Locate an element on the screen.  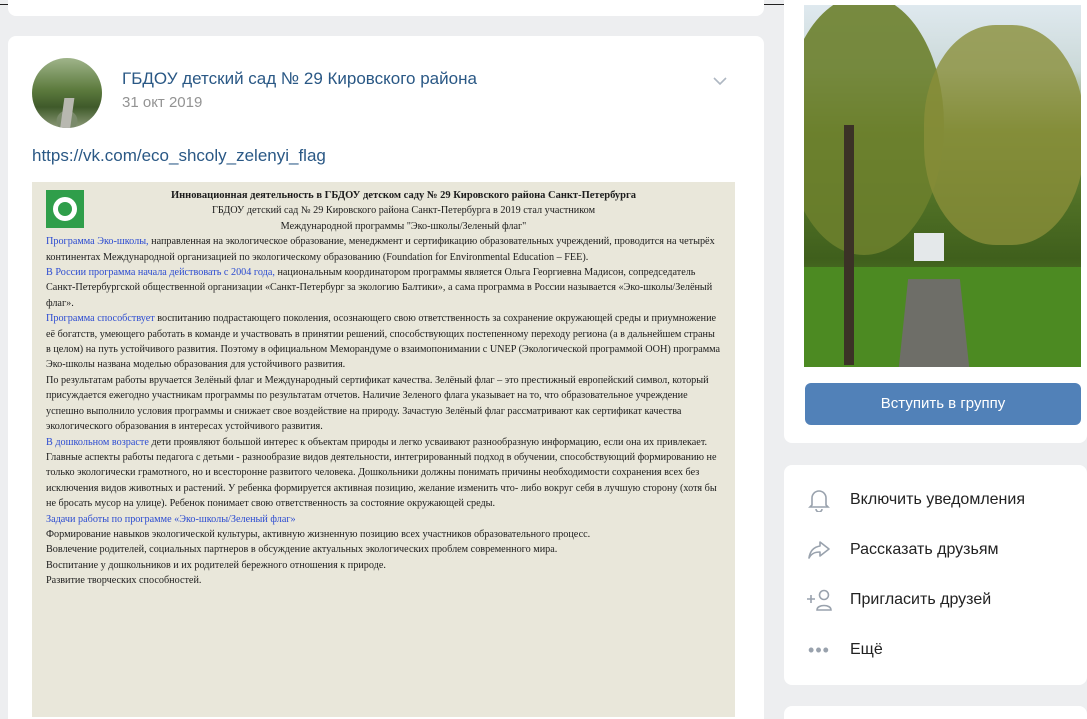
doc-list-item: Развитие творческих способностей. is located at coordinates (124, 581).